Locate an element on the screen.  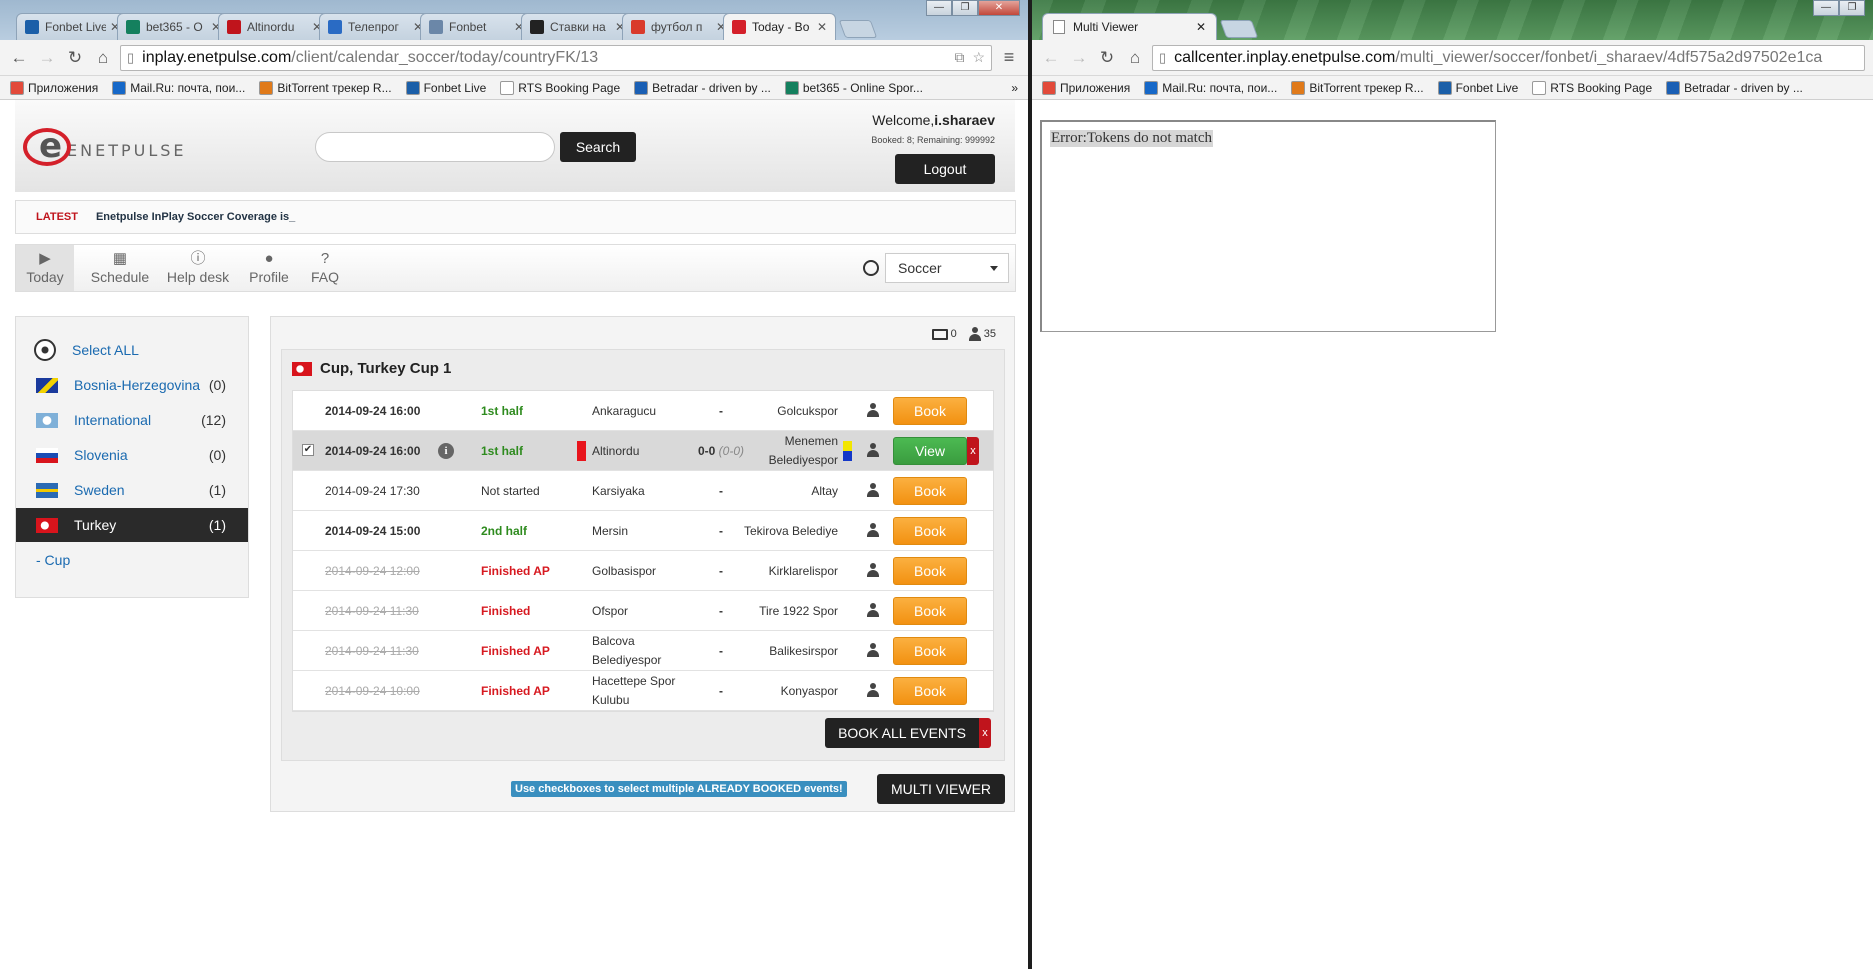
sidebar-item-bosnia: Bosnia-Herzegovina (0) is located at coordinates (132, 385).